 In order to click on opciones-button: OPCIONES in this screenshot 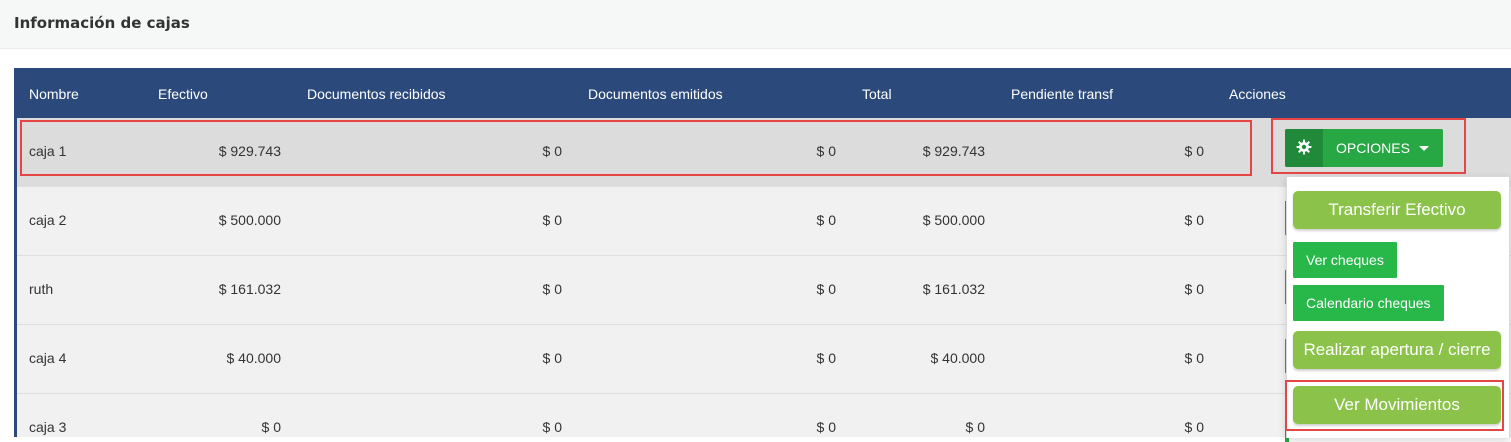, I will do `click(1364, 148)`.